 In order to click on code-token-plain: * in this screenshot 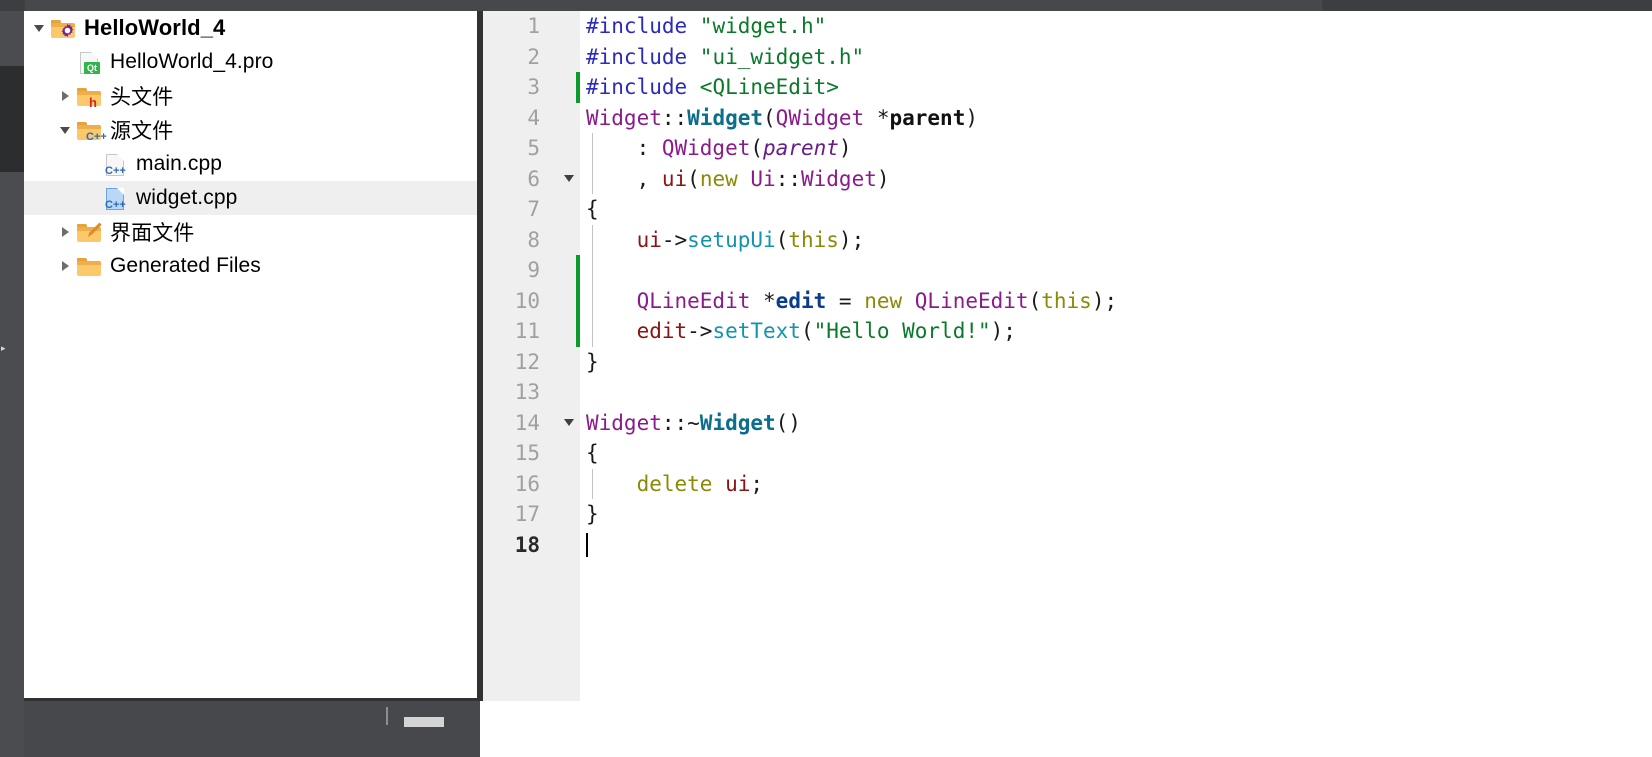, I will do `click(877, 117)`.